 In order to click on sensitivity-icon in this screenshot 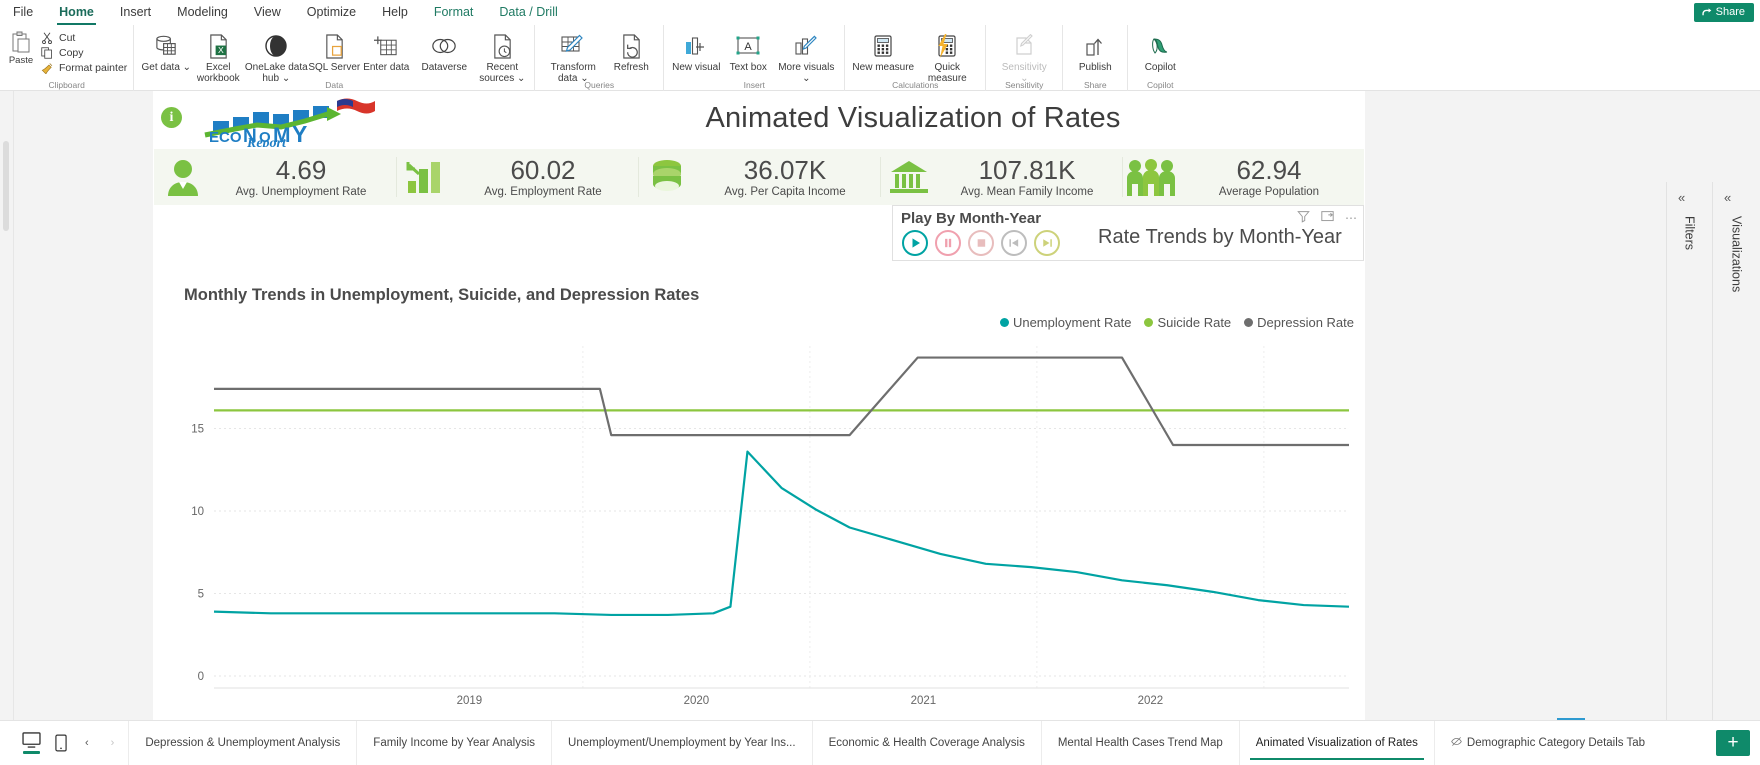, I will do `click(1024, 46)`.